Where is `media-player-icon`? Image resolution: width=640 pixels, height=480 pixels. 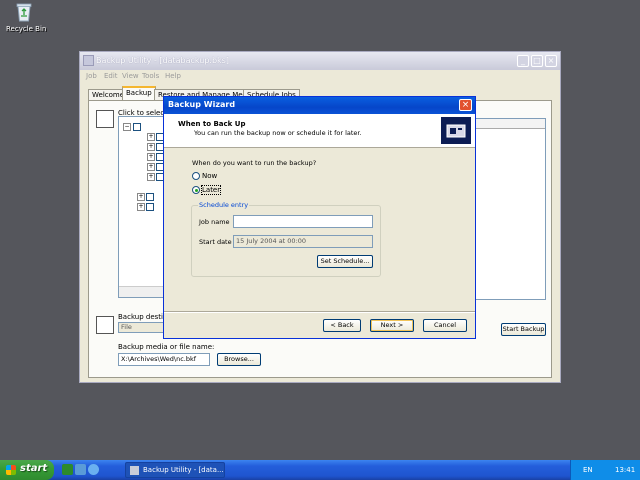 media-player-icon is located at coordinates (80, 469).